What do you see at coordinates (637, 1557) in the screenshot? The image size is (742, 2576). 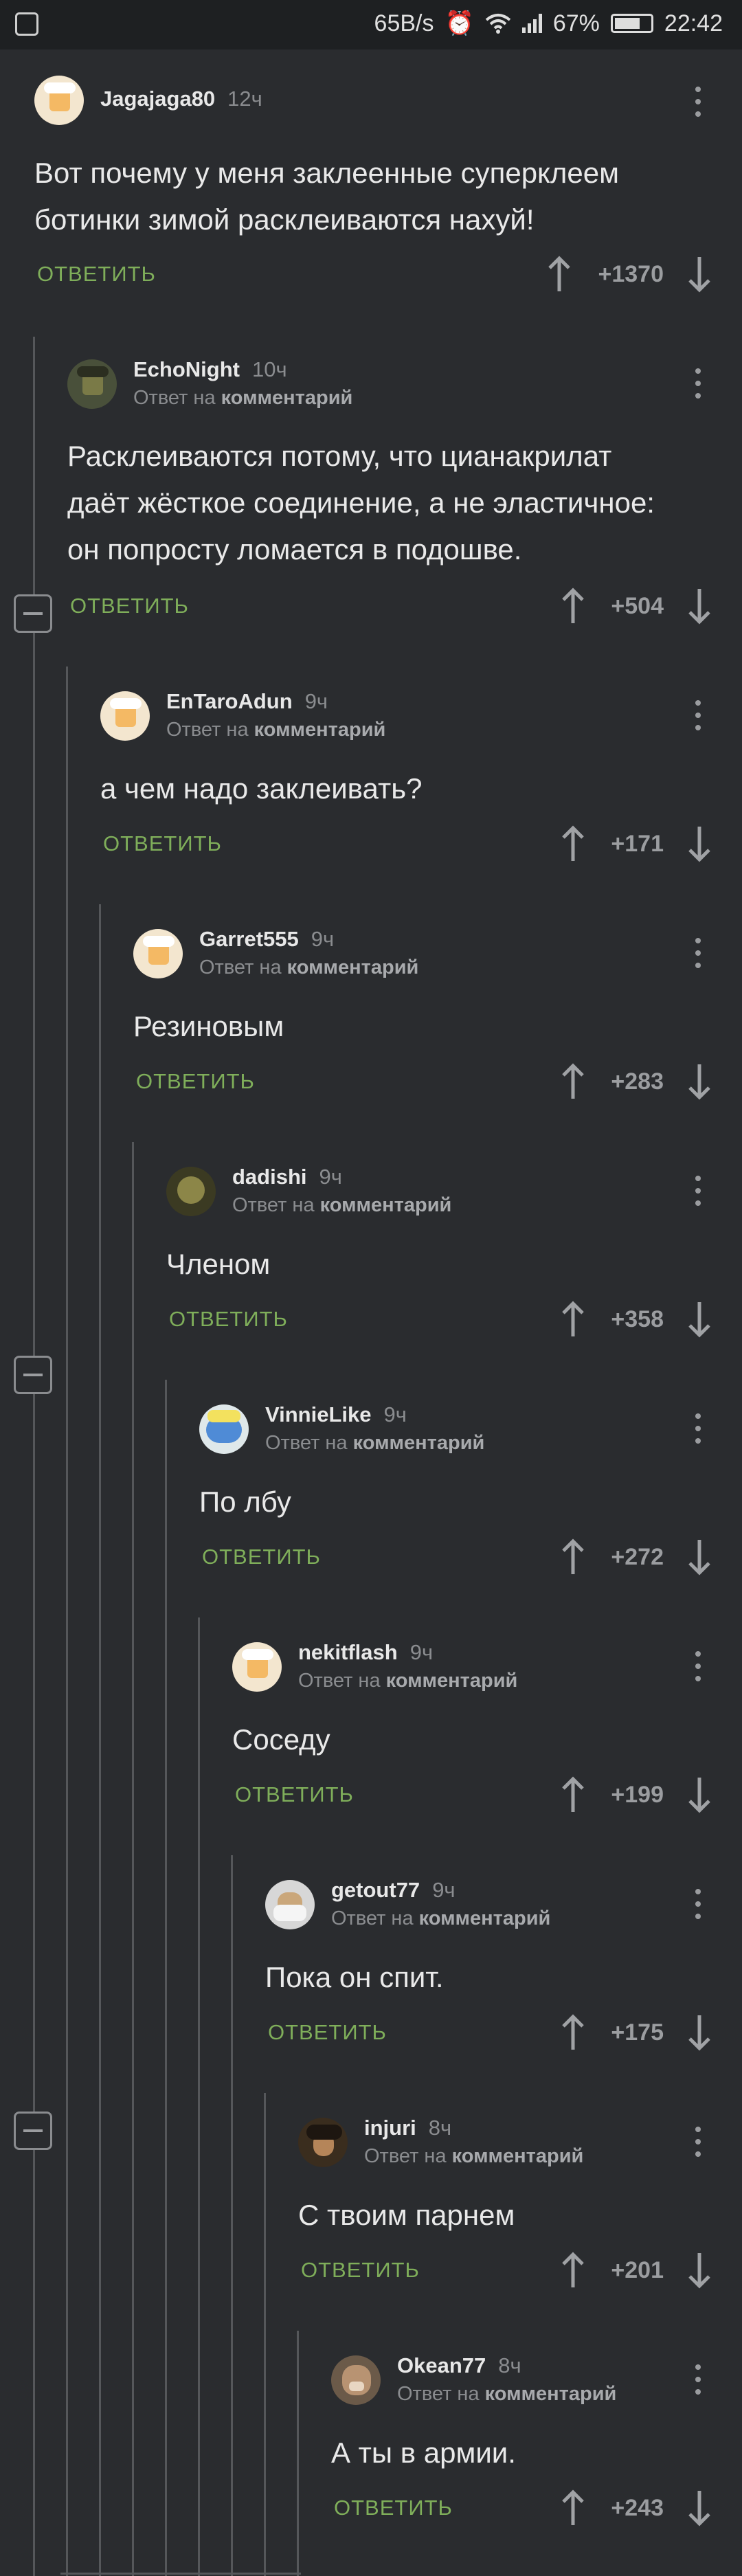 I see `rating: +272` at bounding box center [637, 1557].